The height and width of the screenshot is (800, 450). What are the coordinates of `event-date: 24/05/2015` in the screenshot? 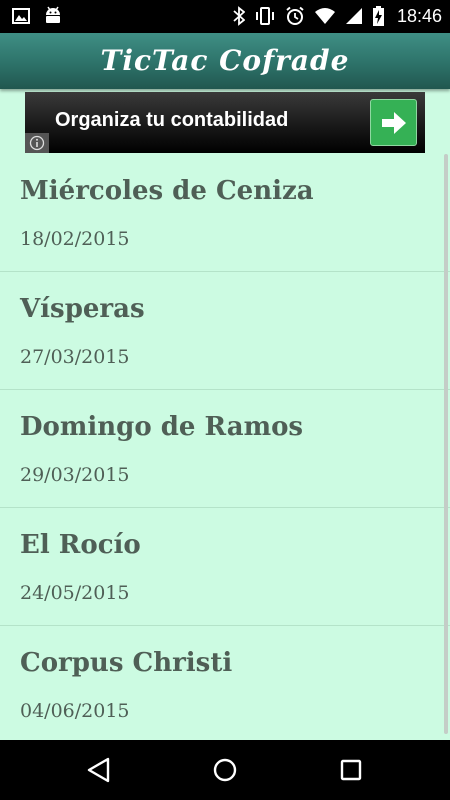 It's located at (75, 593).